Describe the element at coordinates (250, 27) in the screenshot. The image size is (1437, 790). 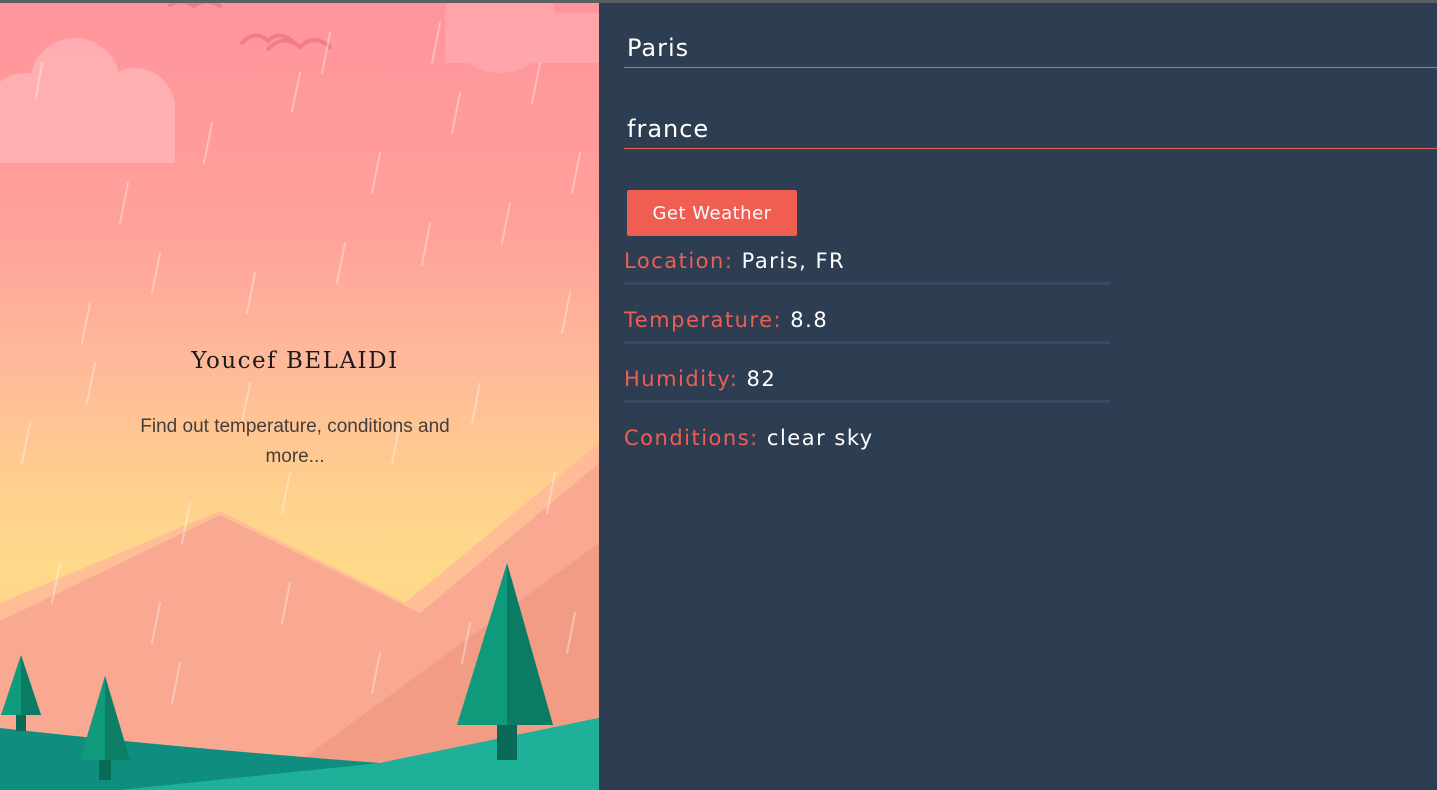
I see `birds-icon` at that location.